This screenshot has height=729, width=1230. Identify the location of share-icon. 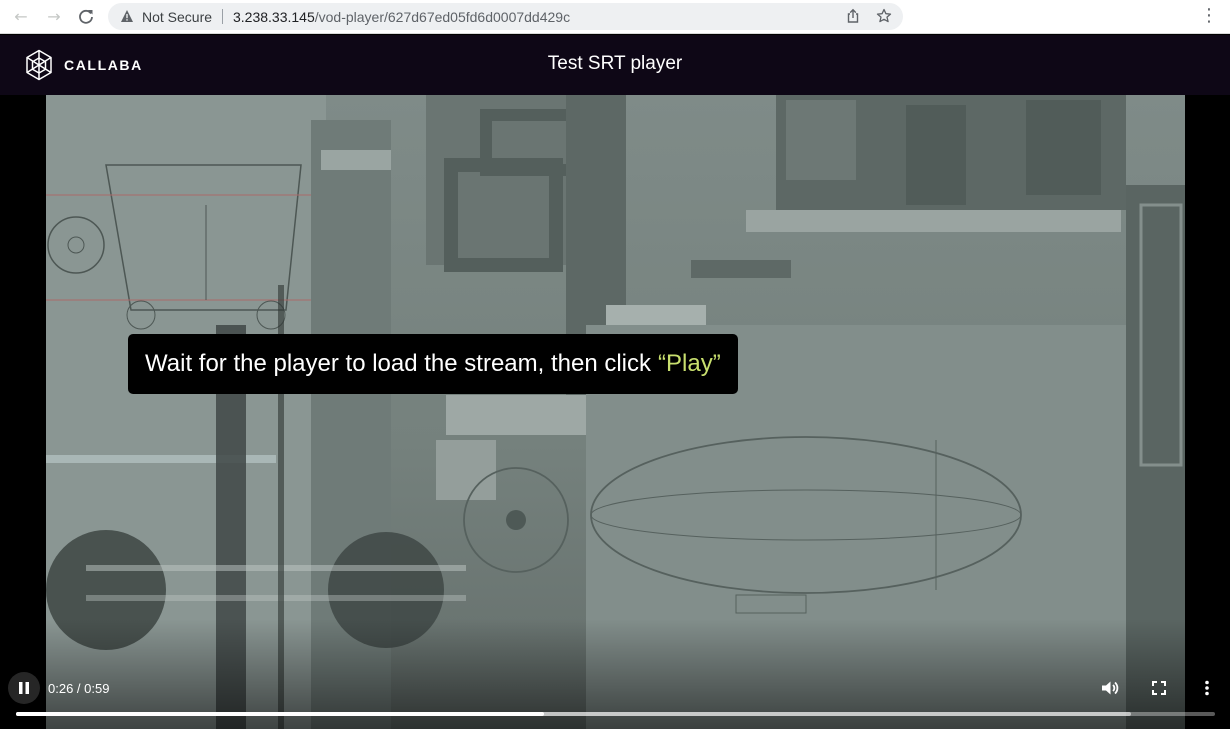
(853, 16).